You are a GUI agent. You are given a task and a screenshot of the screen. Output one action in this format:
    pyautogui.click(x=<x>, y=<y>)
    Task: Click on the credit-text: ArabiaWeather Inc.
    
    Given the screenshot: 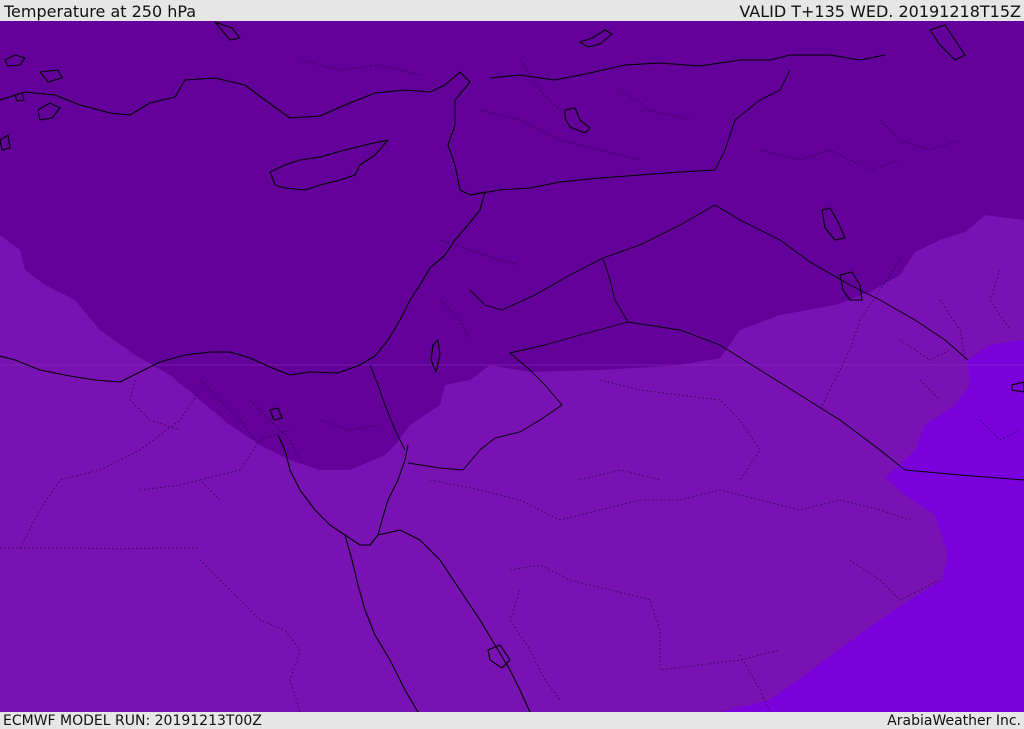 What is the action you would take?
    pyautogui.click(x=954, y=721)
    